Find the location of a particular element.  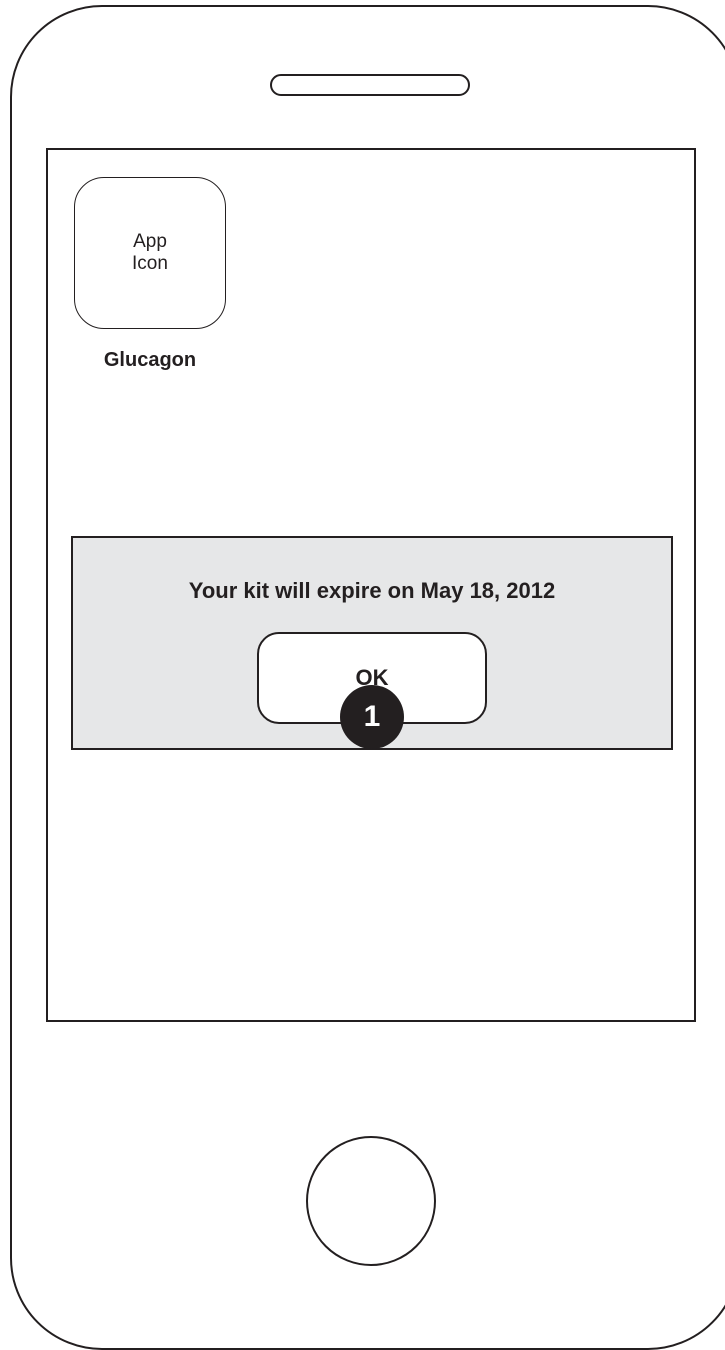

app-icon: App Icon is located at coordinates (150, 253).